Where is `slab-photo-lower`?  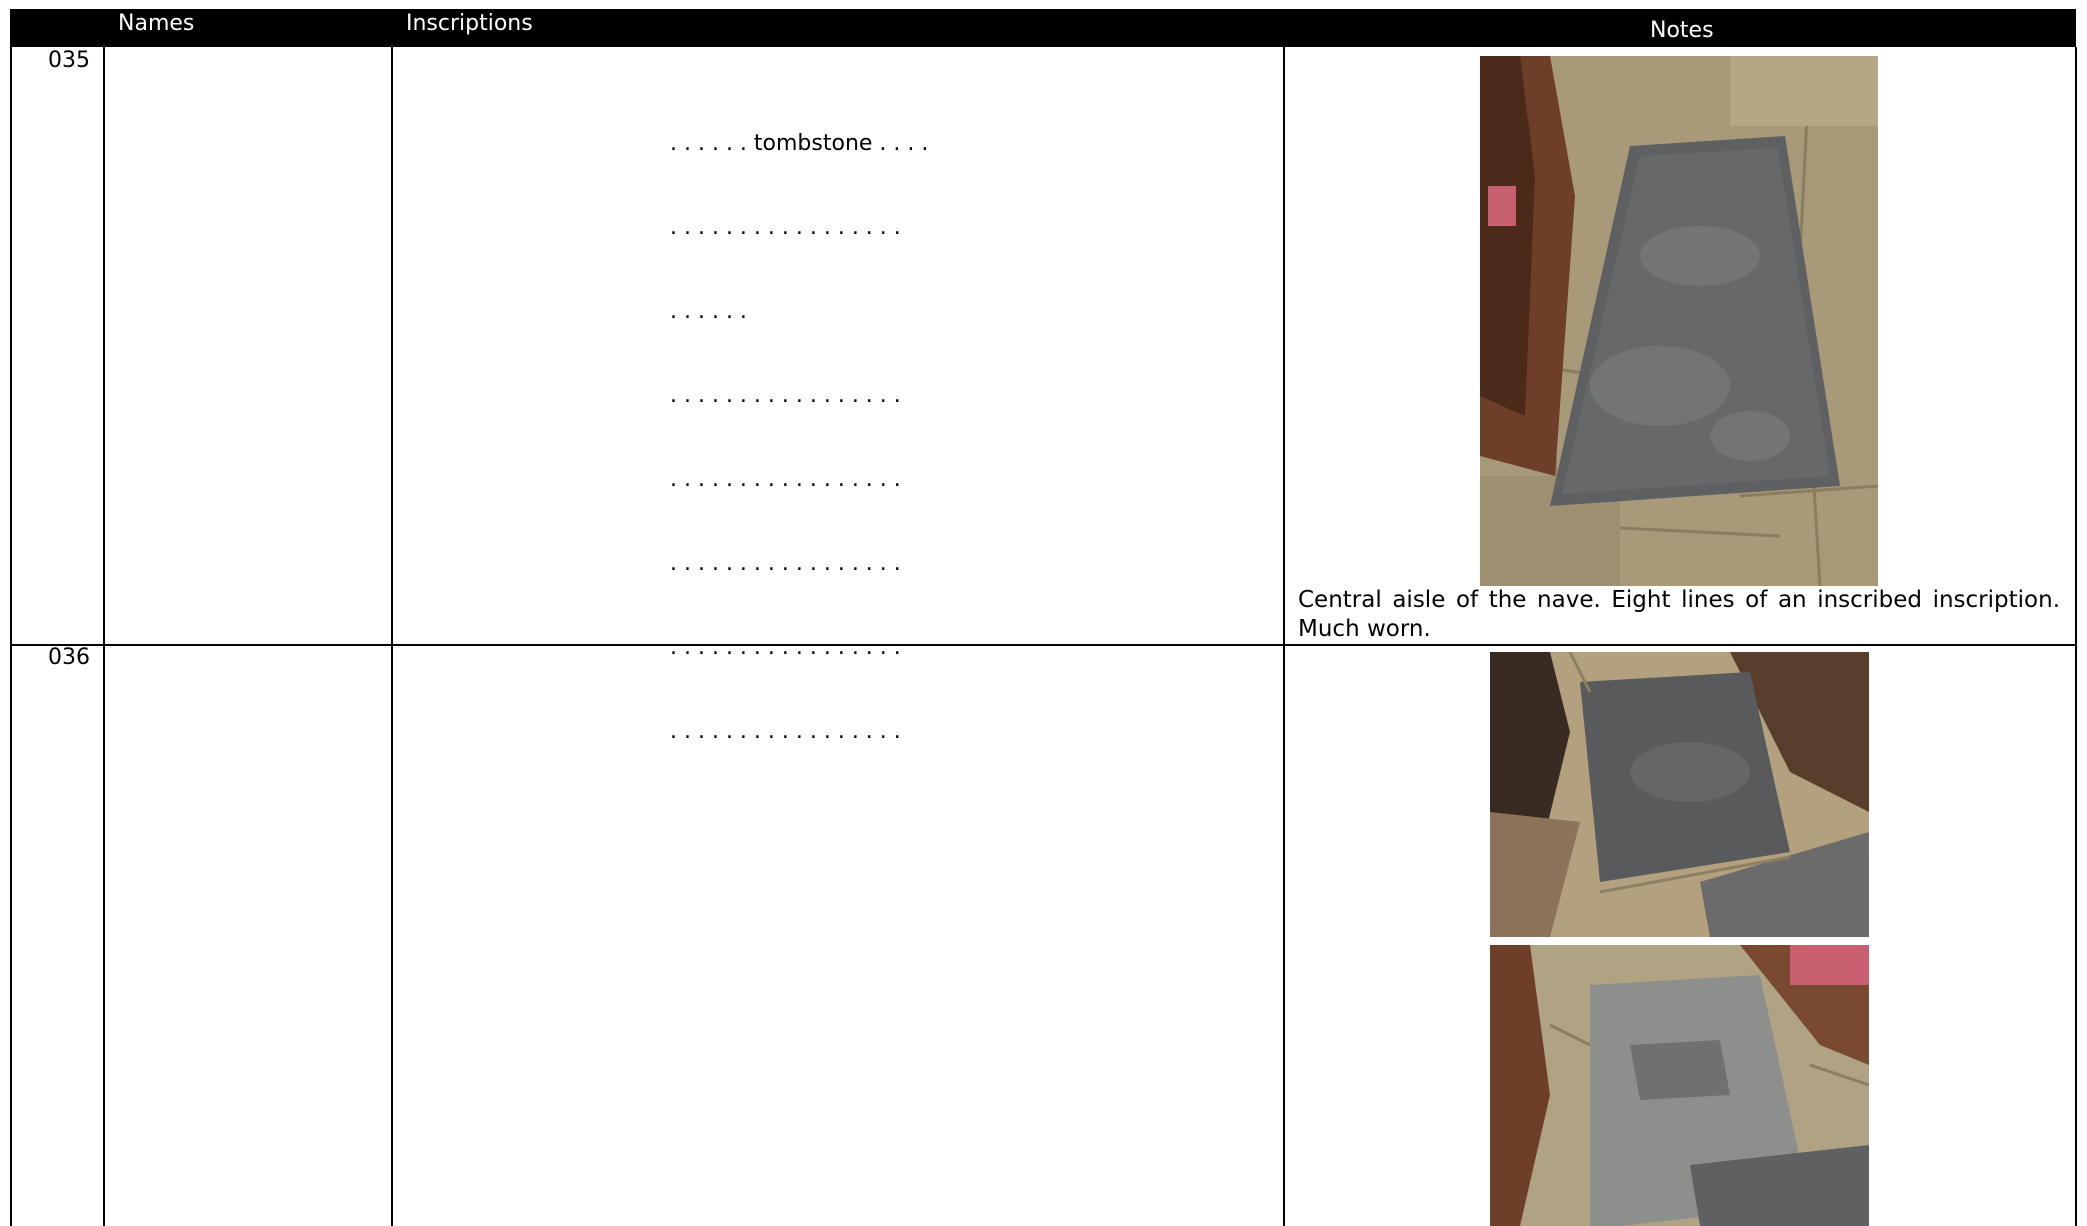 slab-photo-lower is located at coordinates (1679, 1085).